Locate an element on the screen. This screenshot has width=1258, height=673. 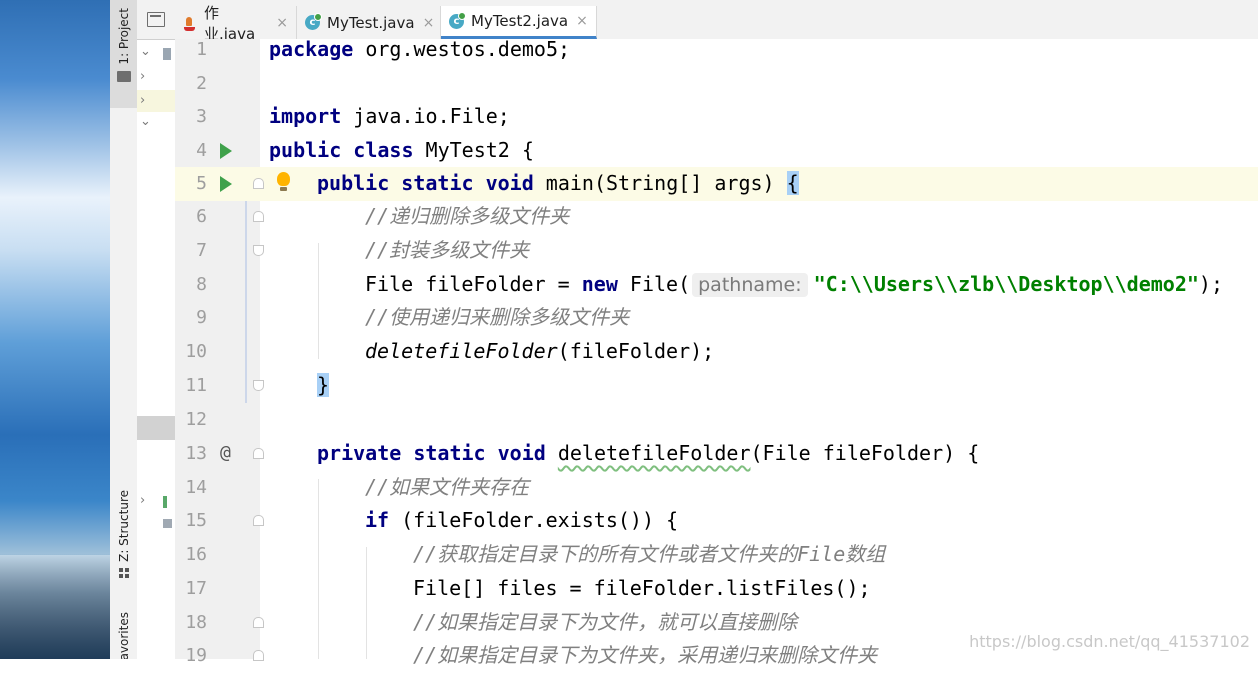
keyword: package is located at coordinates (311, 49).